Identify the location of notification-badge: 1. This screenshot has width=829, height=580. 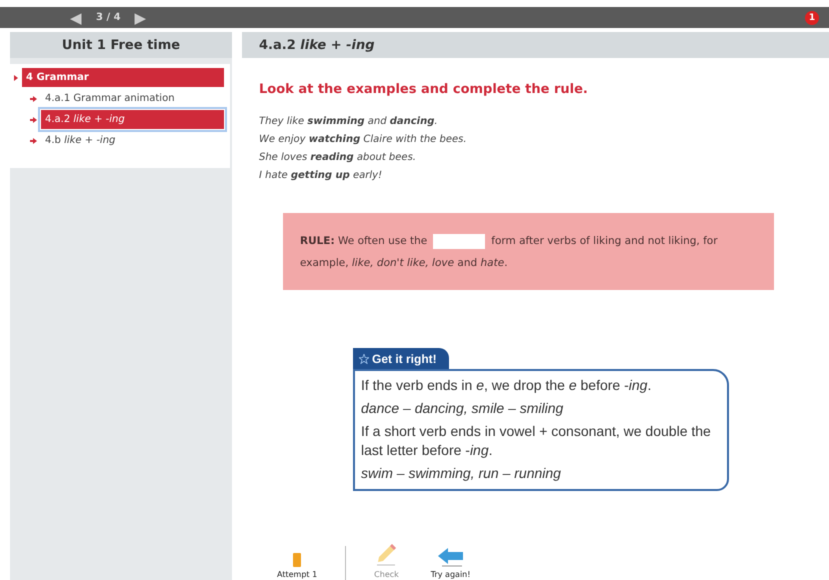
(812, 17).